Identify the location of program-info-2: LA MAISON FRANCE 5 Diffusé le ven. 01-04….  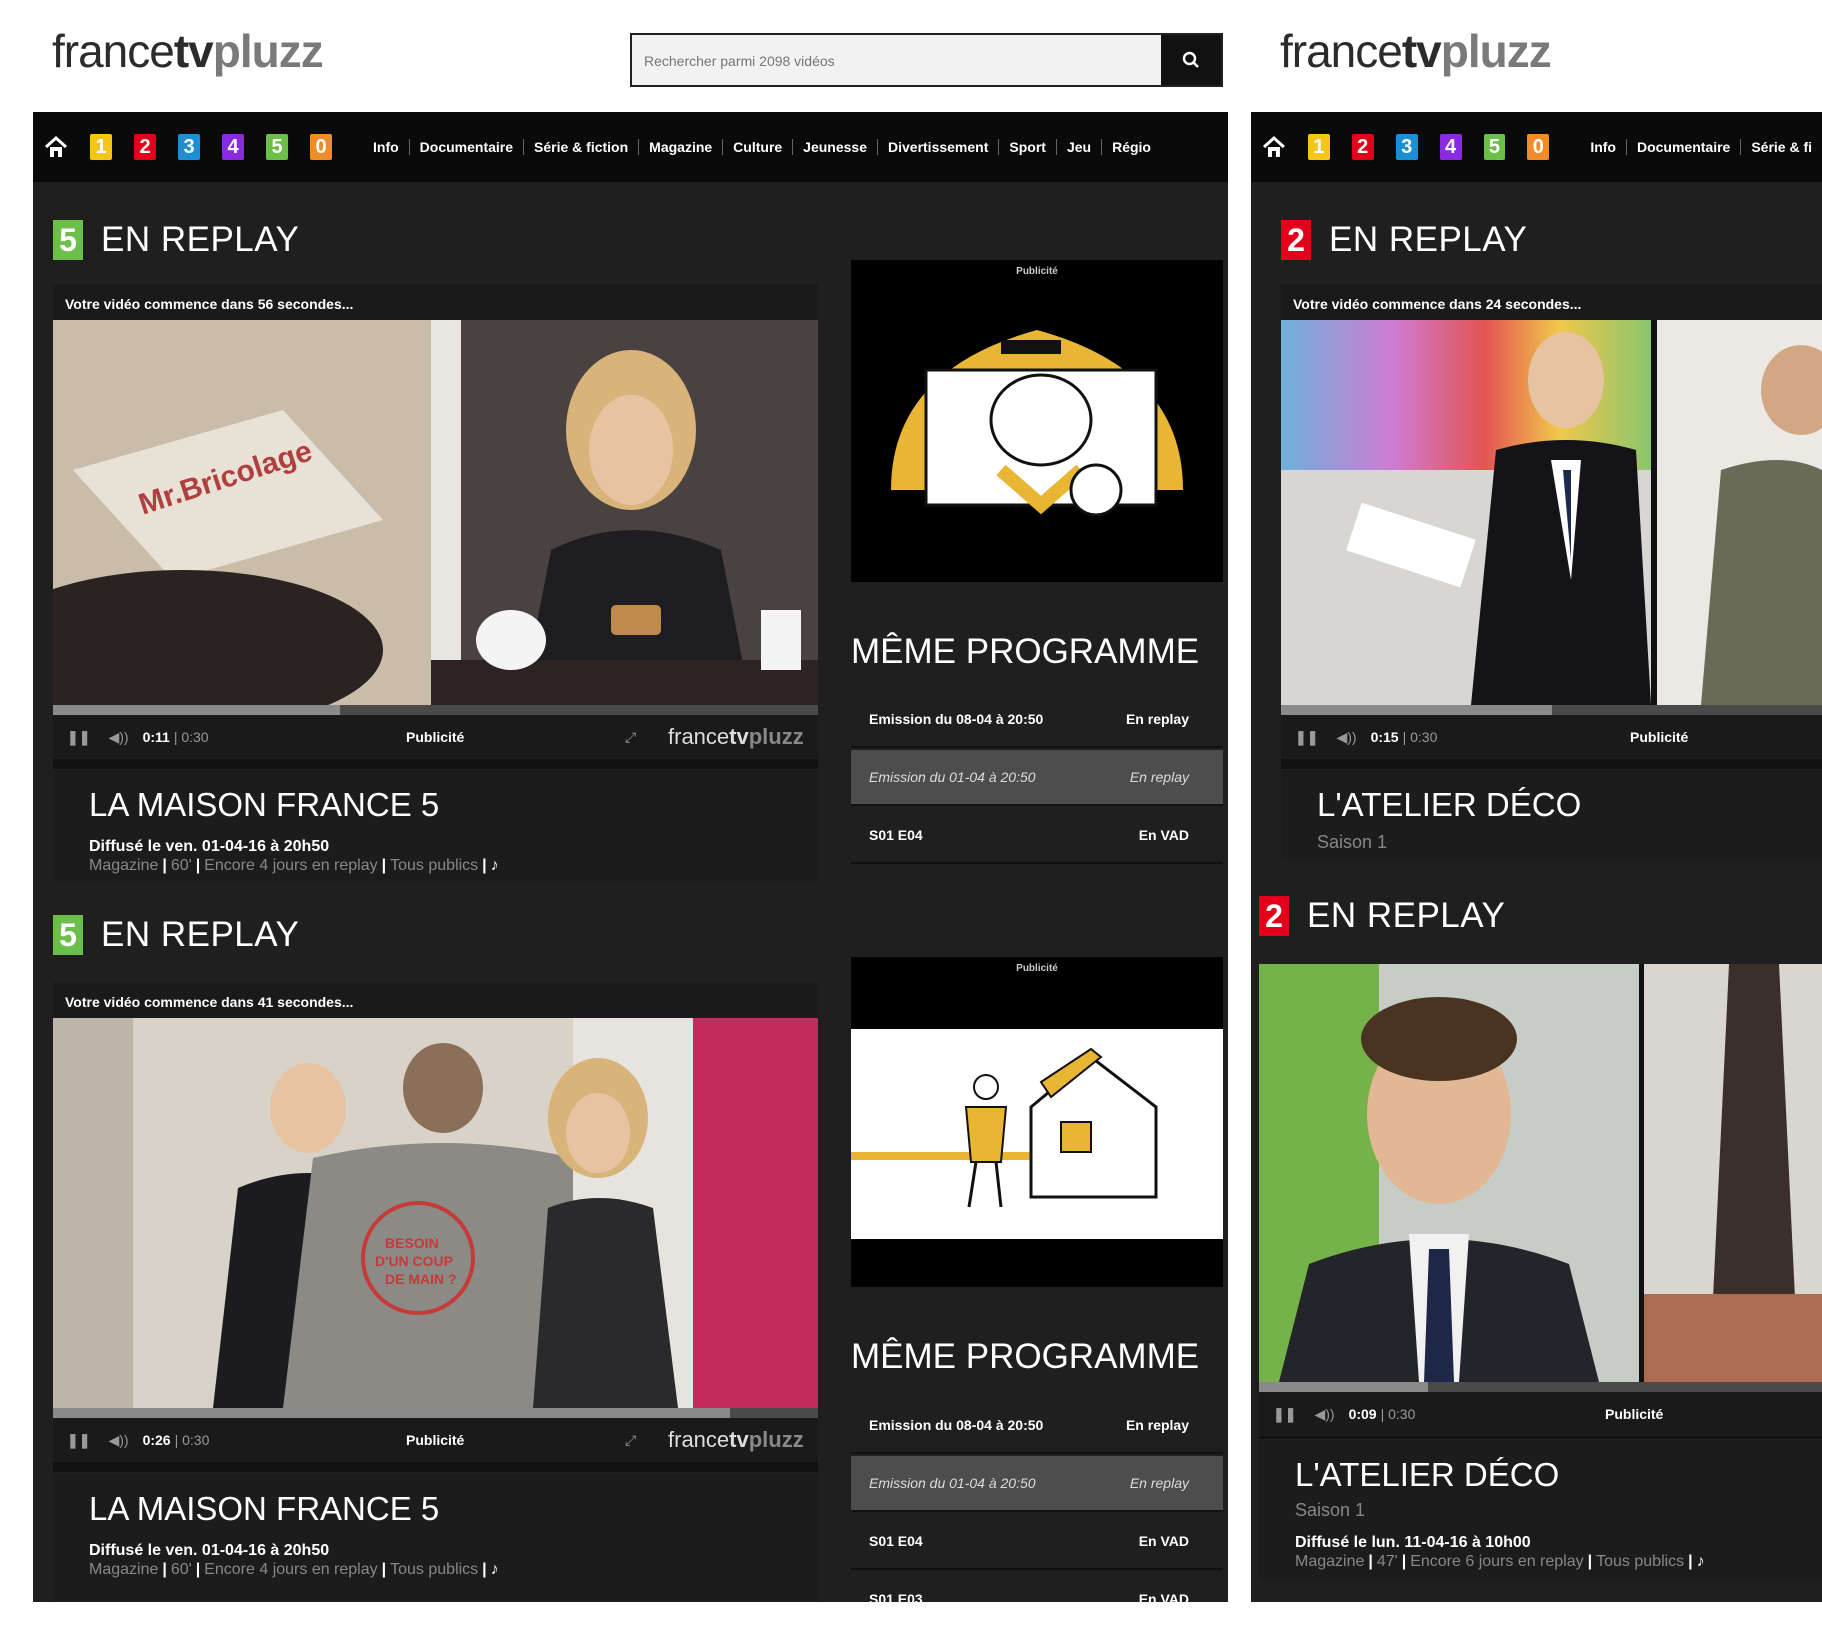
(435, 1538).